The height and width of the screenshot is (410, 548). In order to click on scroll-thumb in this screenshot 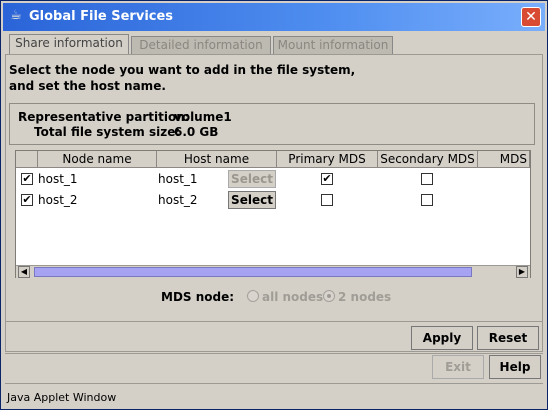, I will do `click(253, 272)`.